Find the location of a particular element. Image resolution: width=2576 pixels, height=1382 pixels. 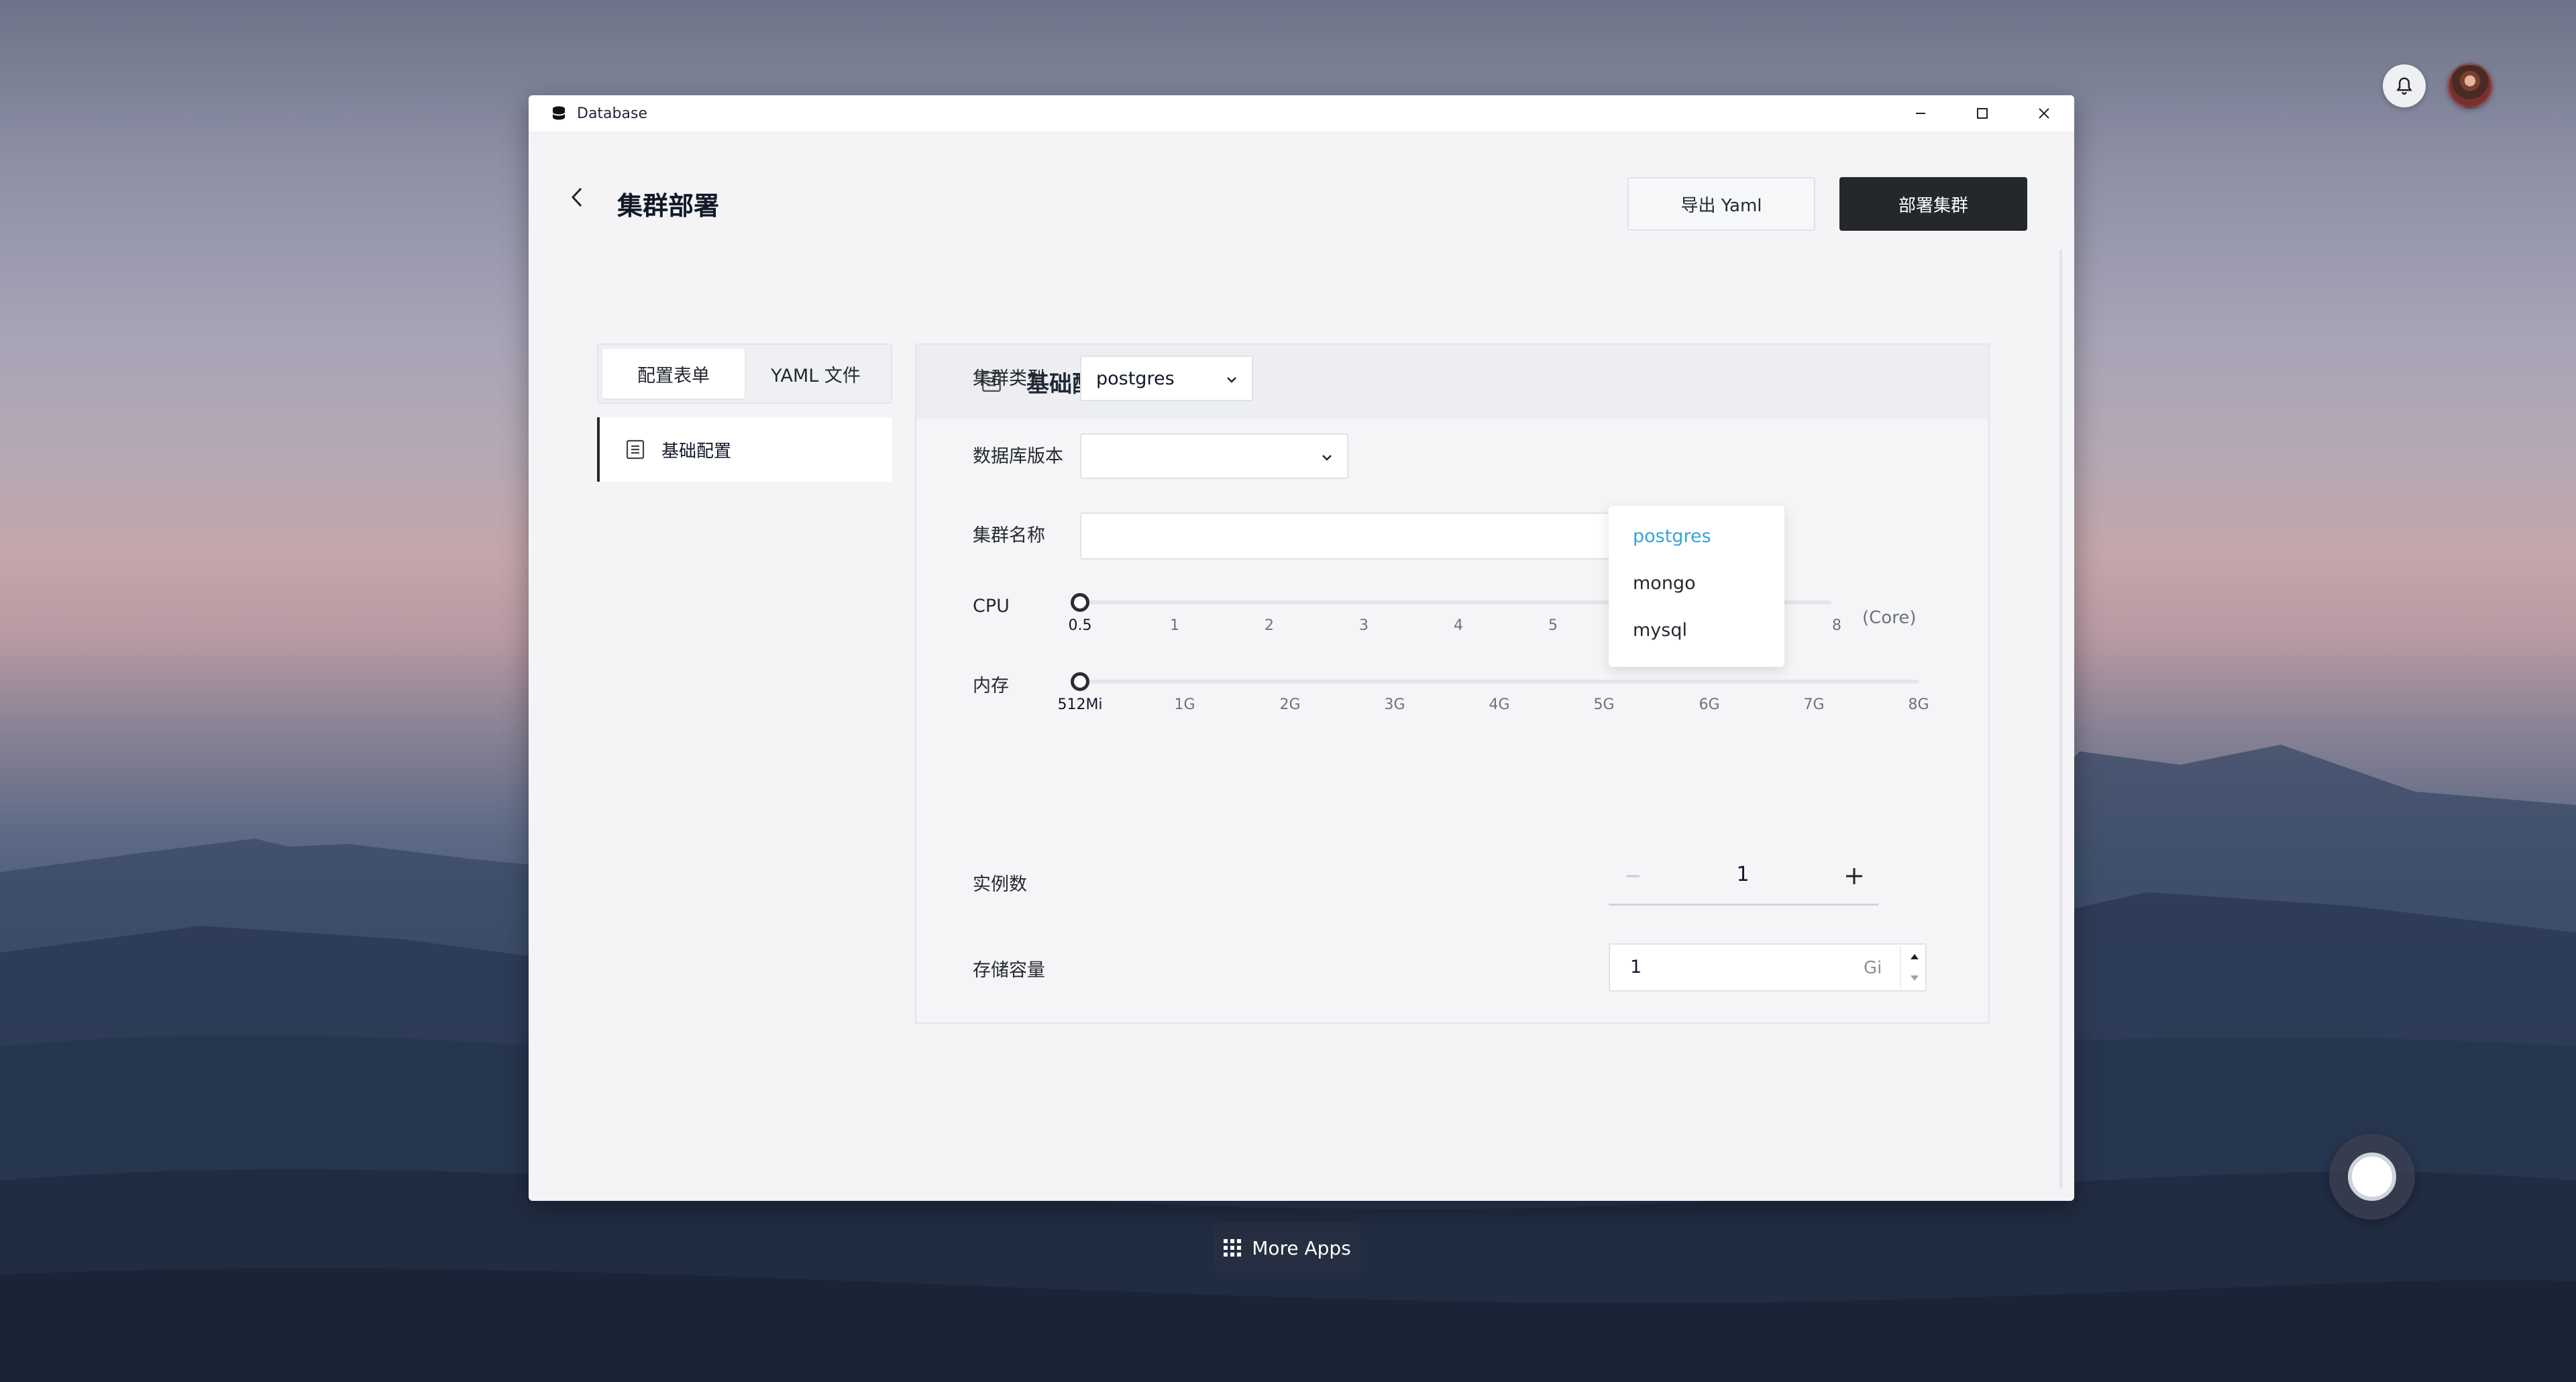

close-button is located at coordinates (2044, 113).